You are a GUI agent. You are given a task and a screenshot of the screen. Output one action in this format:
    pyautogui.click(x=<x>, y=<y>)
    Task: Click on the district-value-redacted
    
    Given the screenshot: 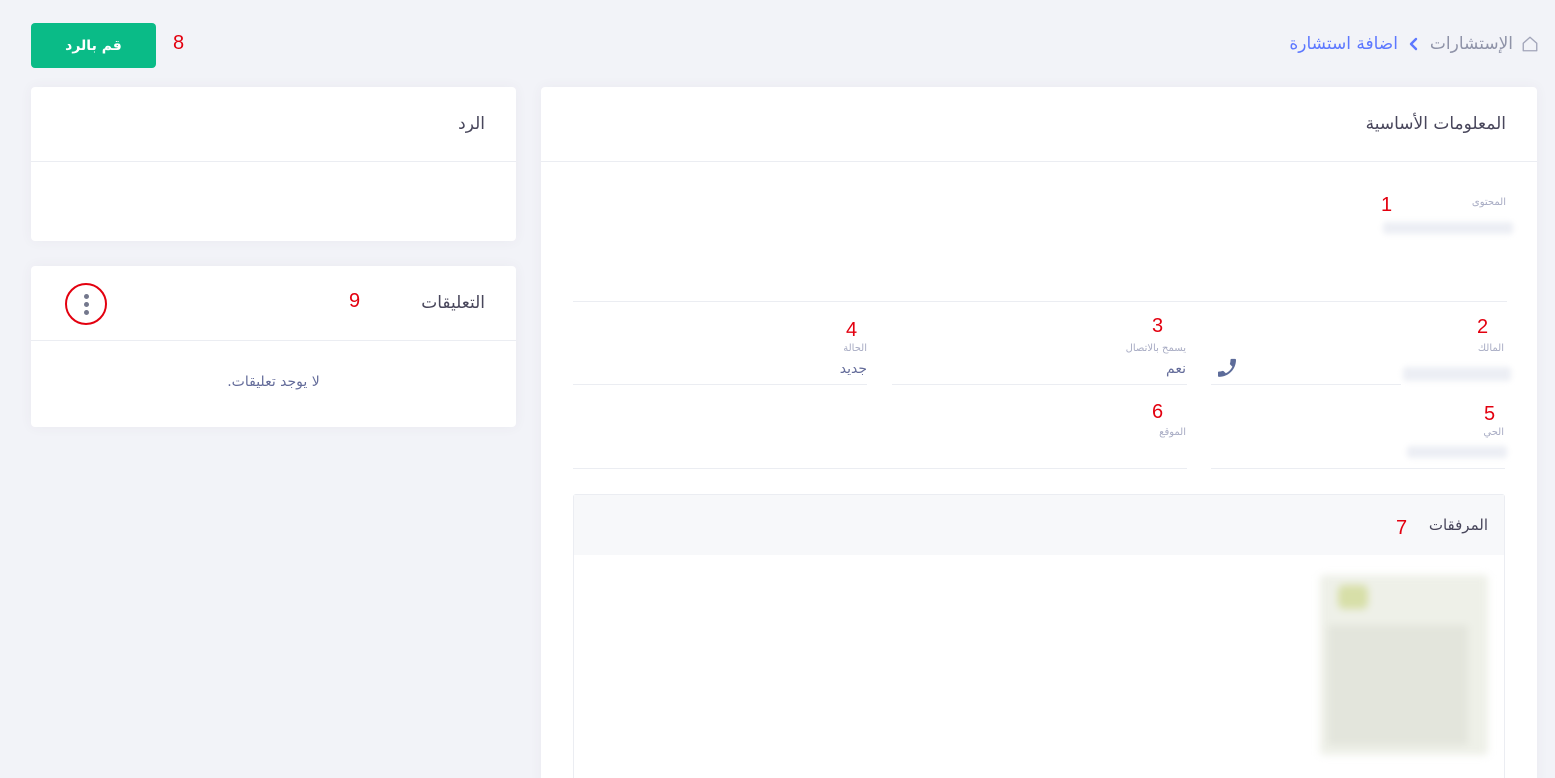 What is the action you would take?
    pyautogui.click(x=1457, y=452)
    